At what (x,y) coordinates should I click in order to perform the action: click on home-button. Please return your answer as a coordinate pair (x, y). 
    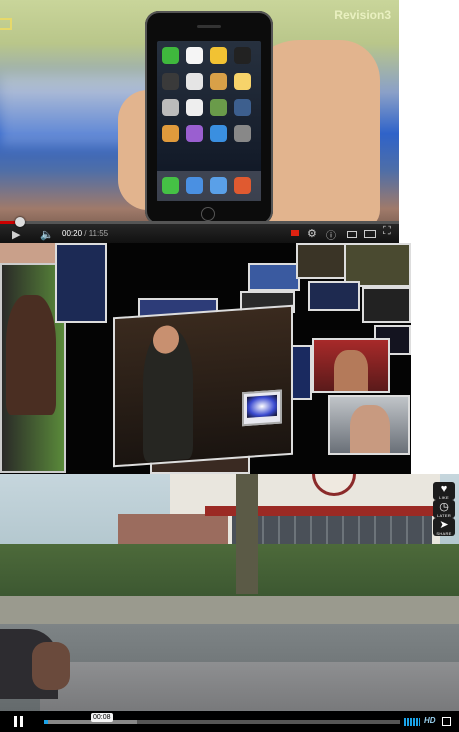
    Looking at the image, I should click on (208, 214).